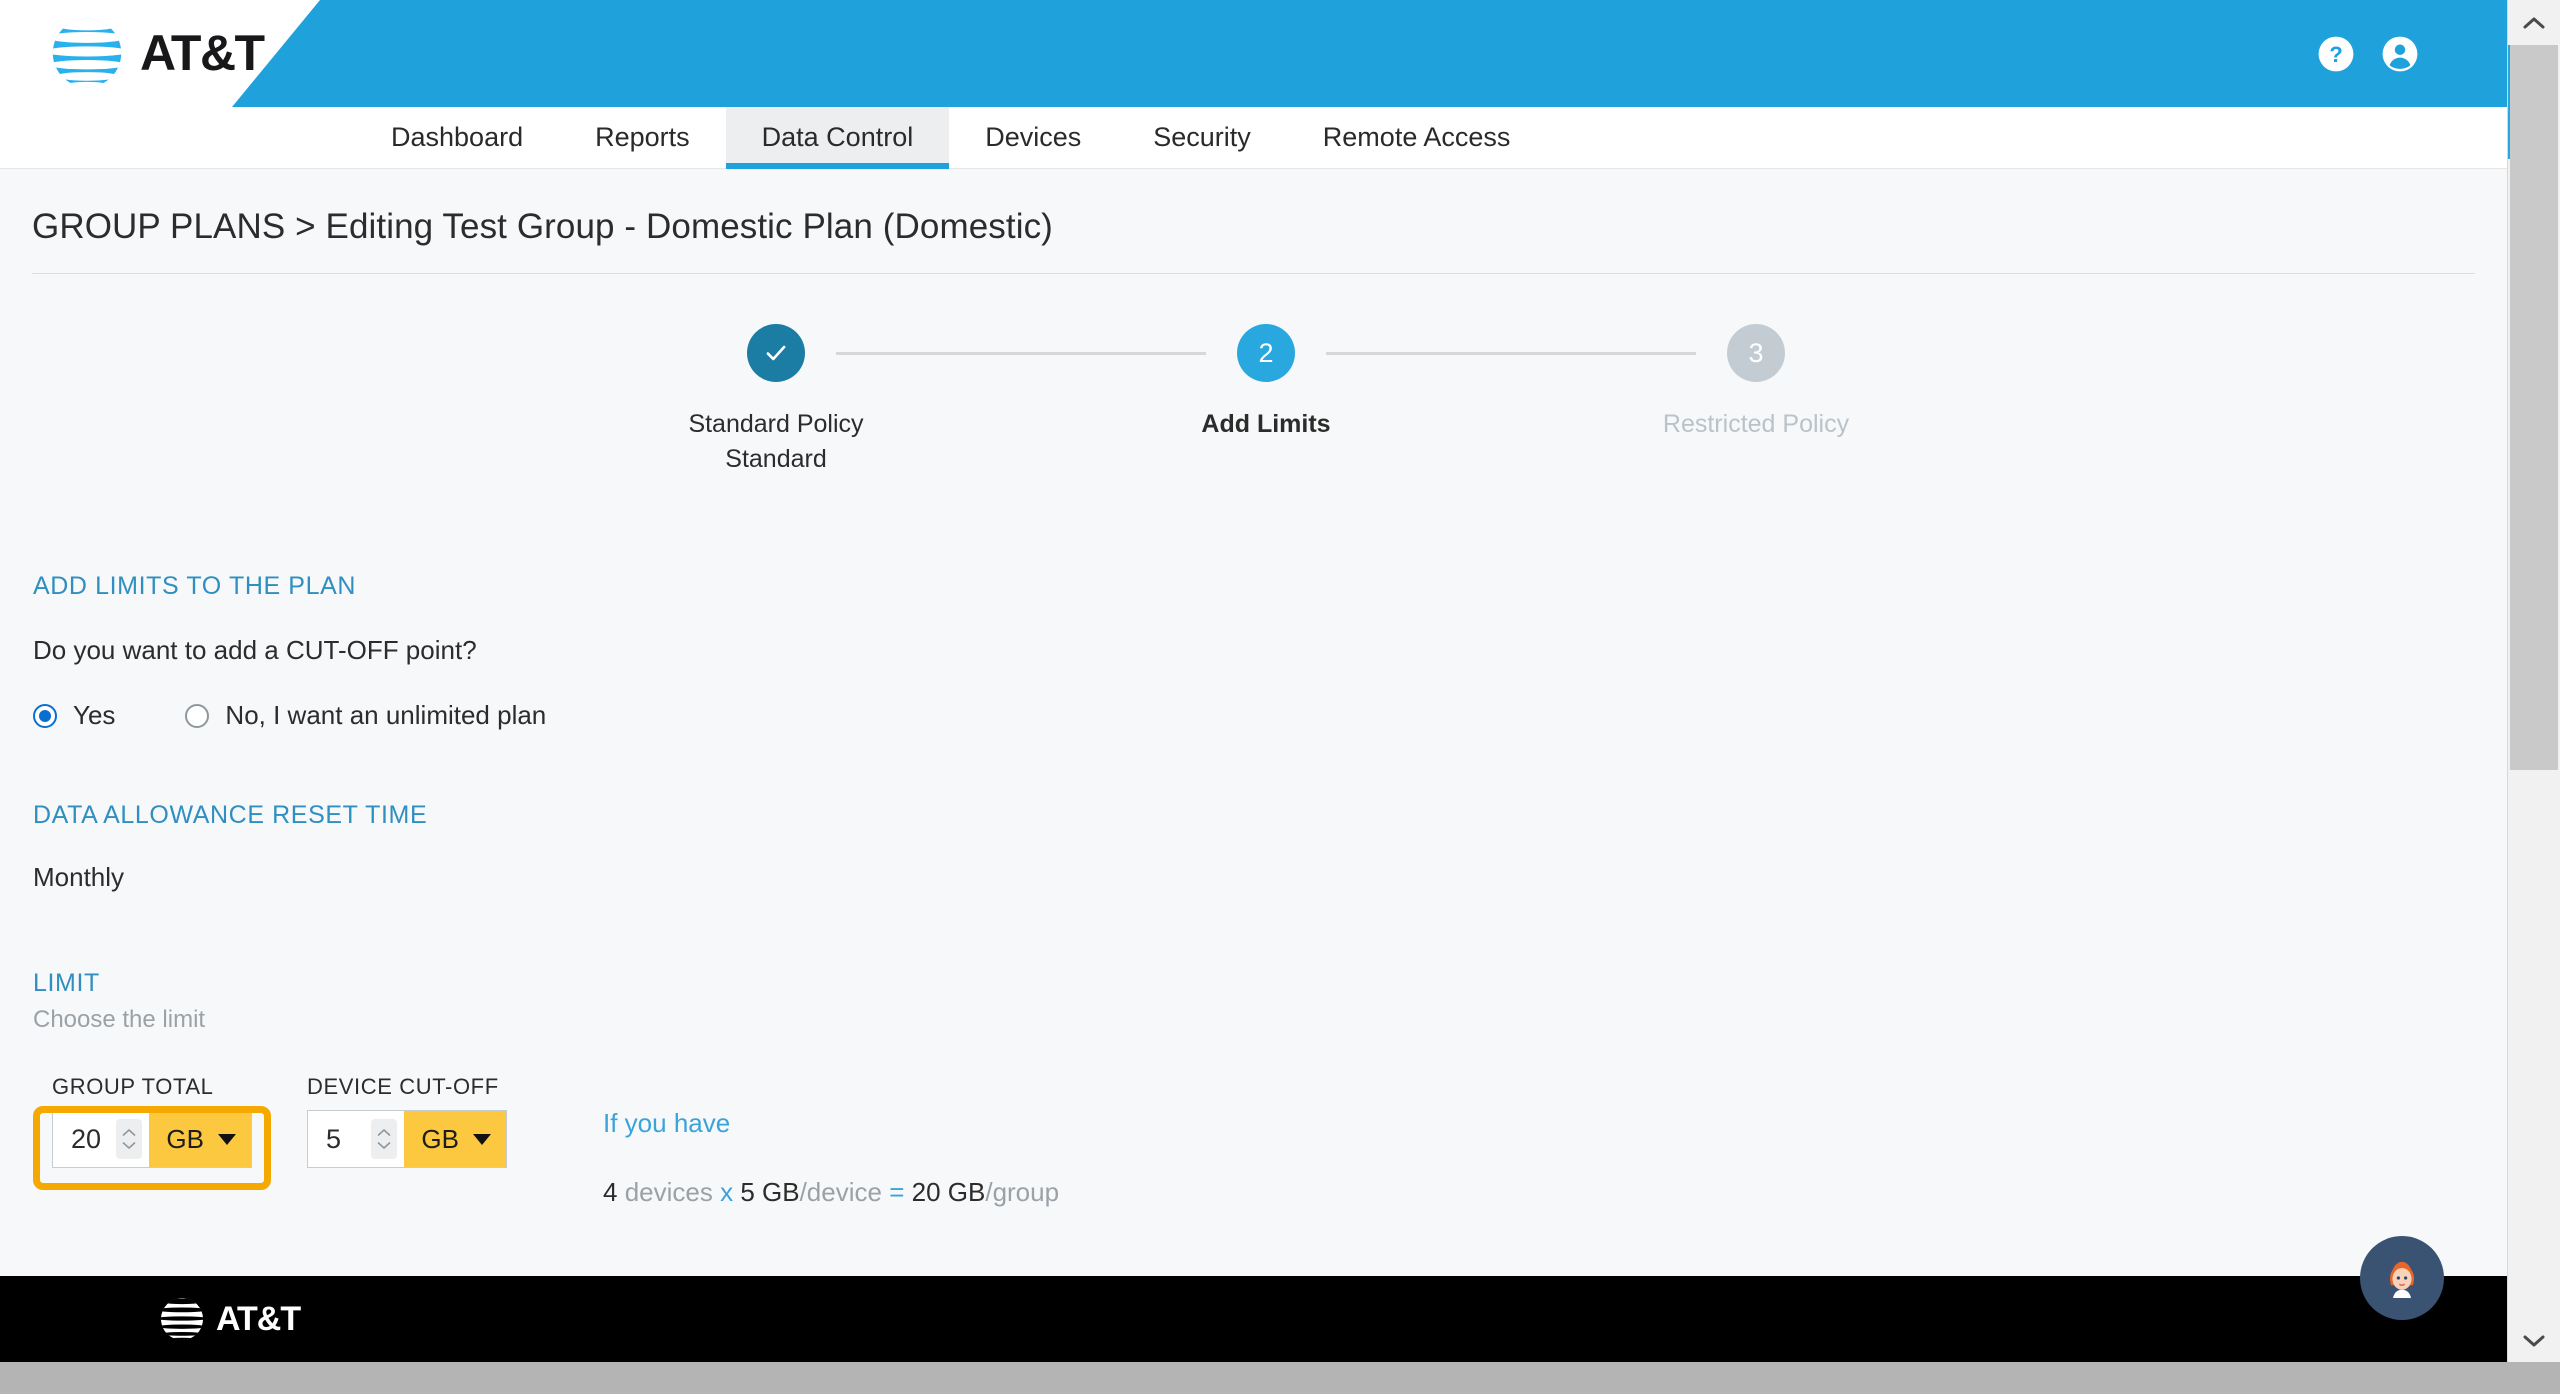  I want to click on calculation-title: If you have, so click(667, 1123).